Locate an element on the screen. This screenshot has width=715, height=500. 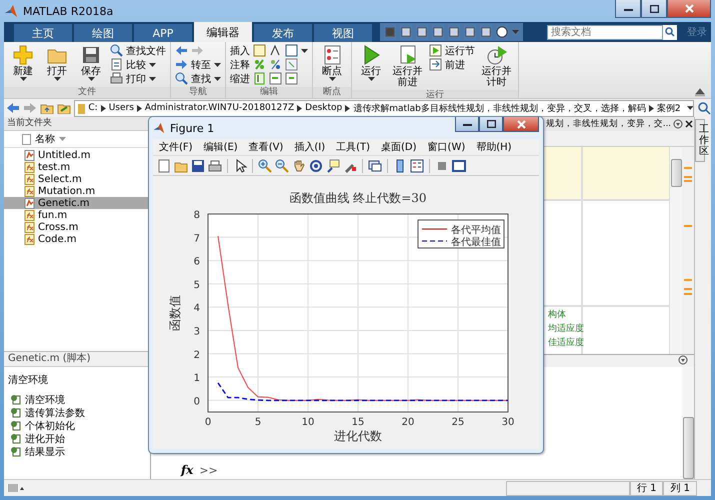
link-plot-icon is located at coordinates (375, 165).